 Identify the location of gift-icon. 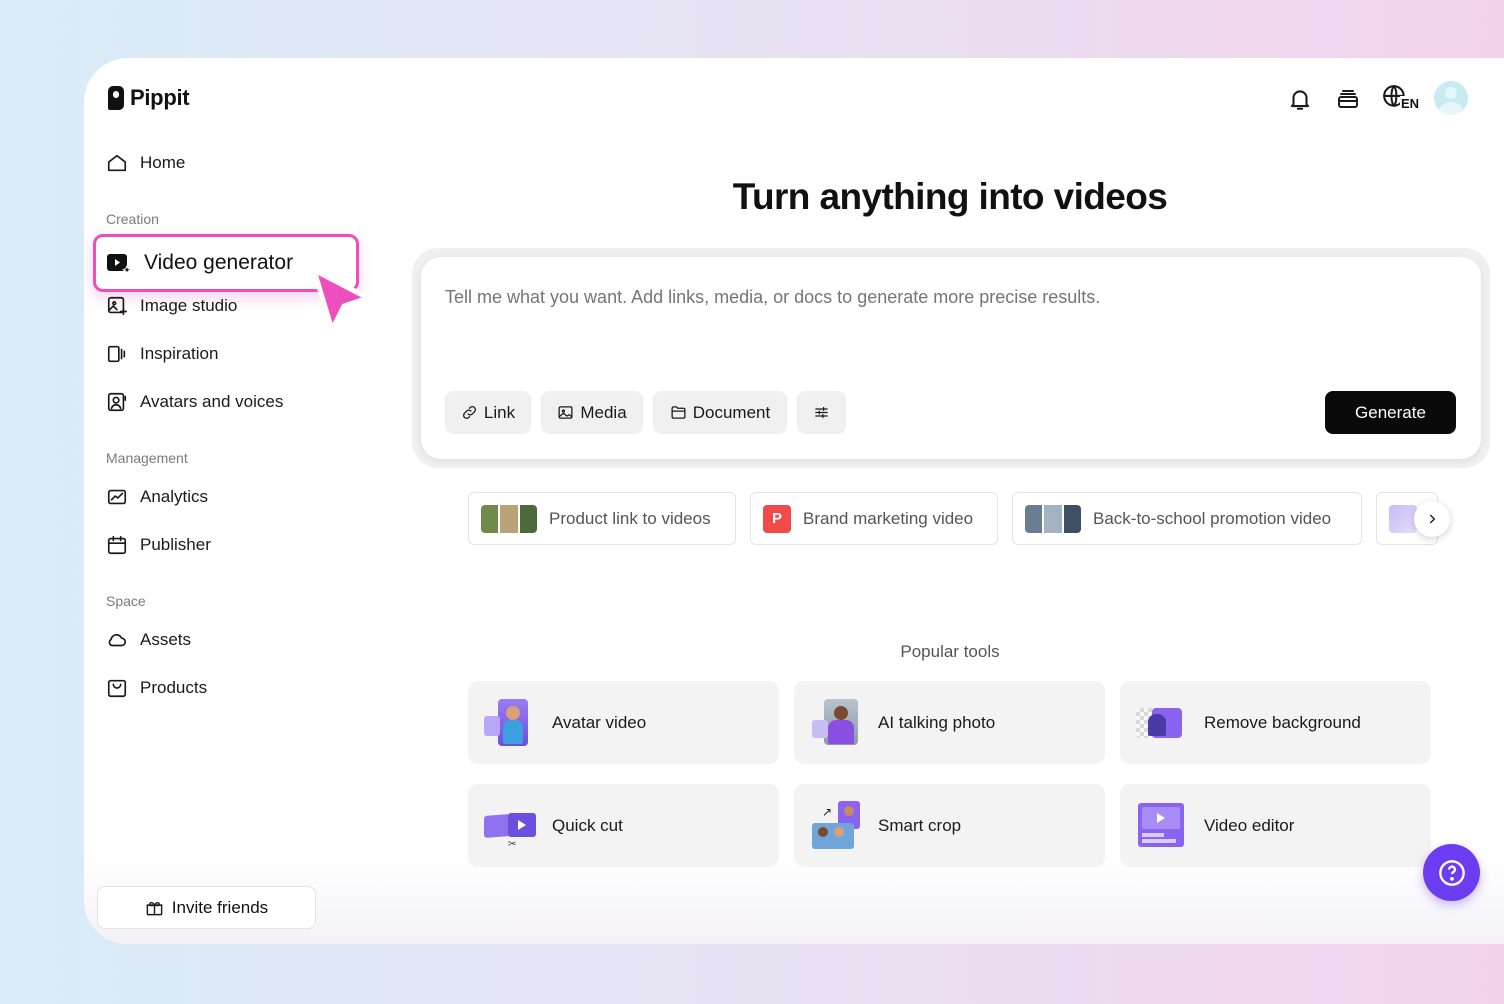
(154, 908).